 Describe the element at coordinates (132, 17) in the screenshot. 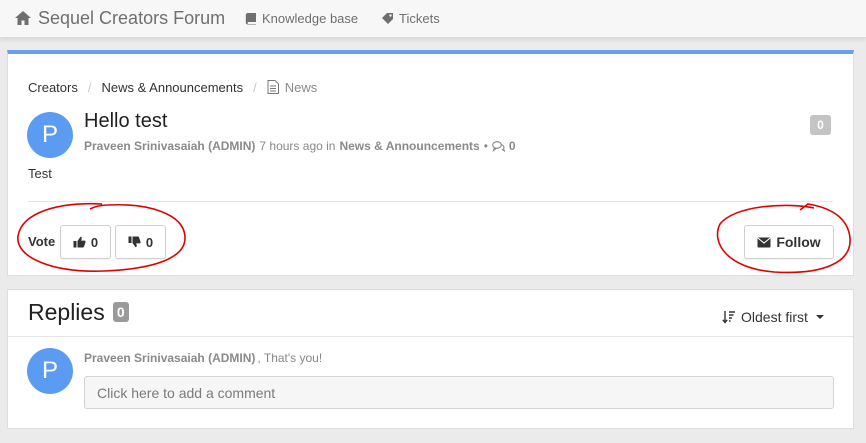

I see `brand-title: Sequel Creators Forum` at that location.